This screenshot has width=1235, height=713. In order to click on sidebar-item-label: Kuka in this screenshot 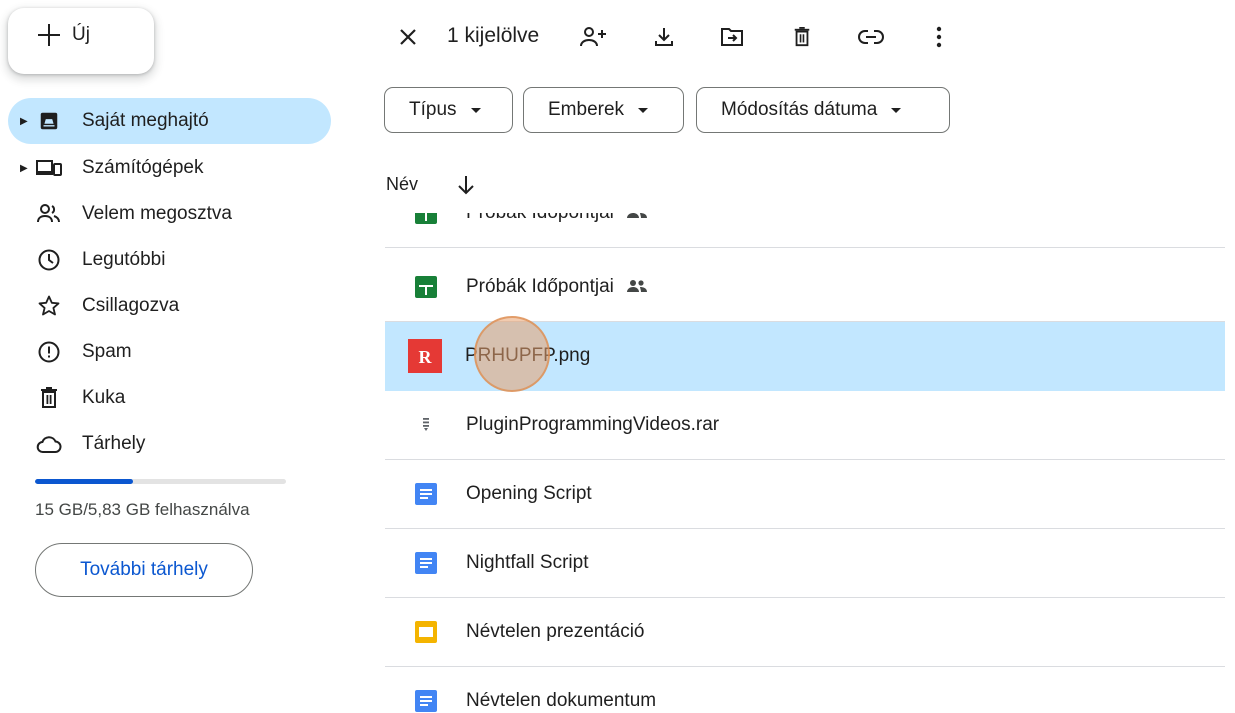, I will do `click(104, 397)`.